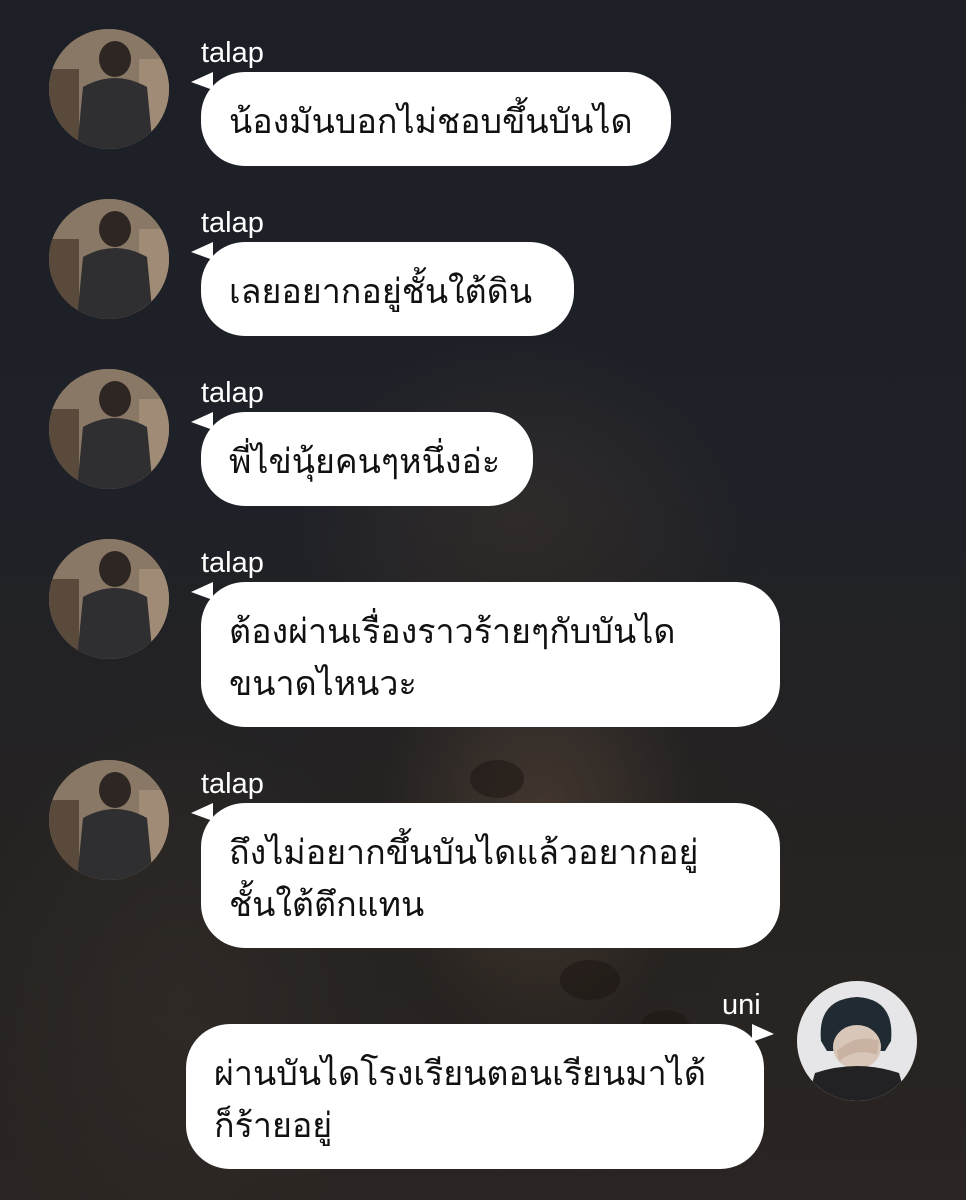 The height and width of the screenshot is (1200, 966). What do you see at coordinates (367, 459) in the screenshot?
I see `message-bubble: พี่ไข่นุ้ยคนๆหนึ่งอ่ะ` at bounding box center [367, 459].